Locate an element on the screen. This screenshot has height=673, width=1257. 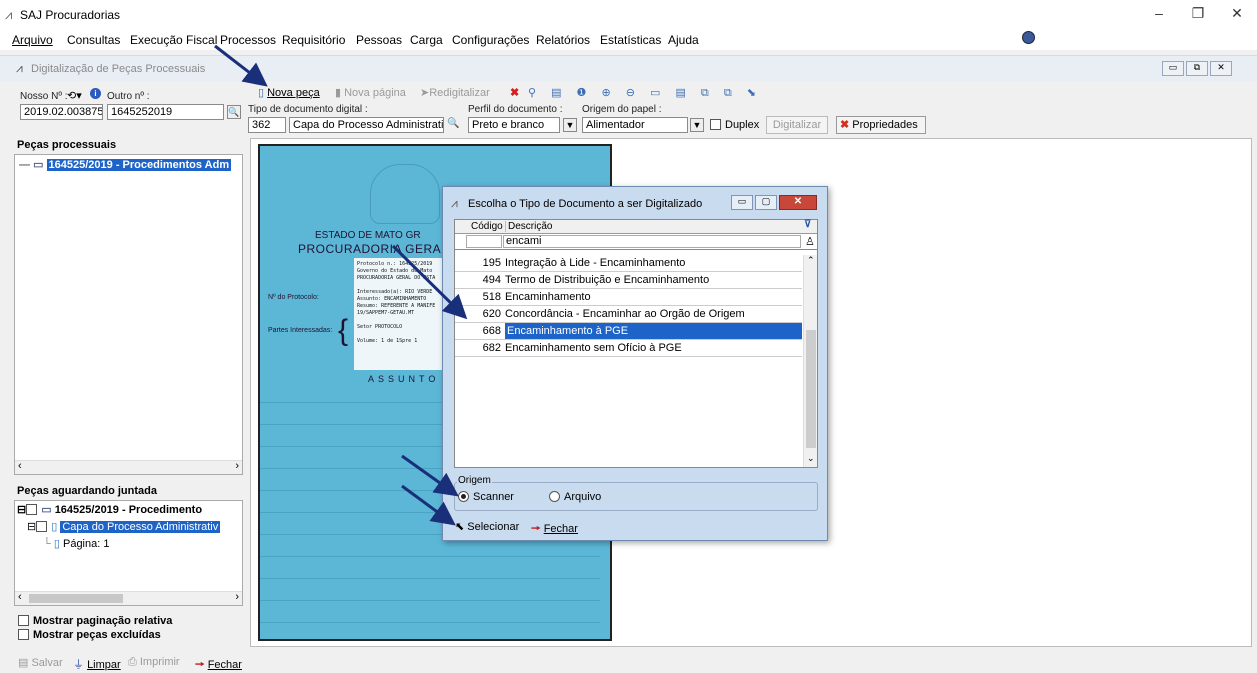
aguardando-tree-item: ⊟ ▭ 164525/2019 - Procedimento is located at coordinates (109, 509).